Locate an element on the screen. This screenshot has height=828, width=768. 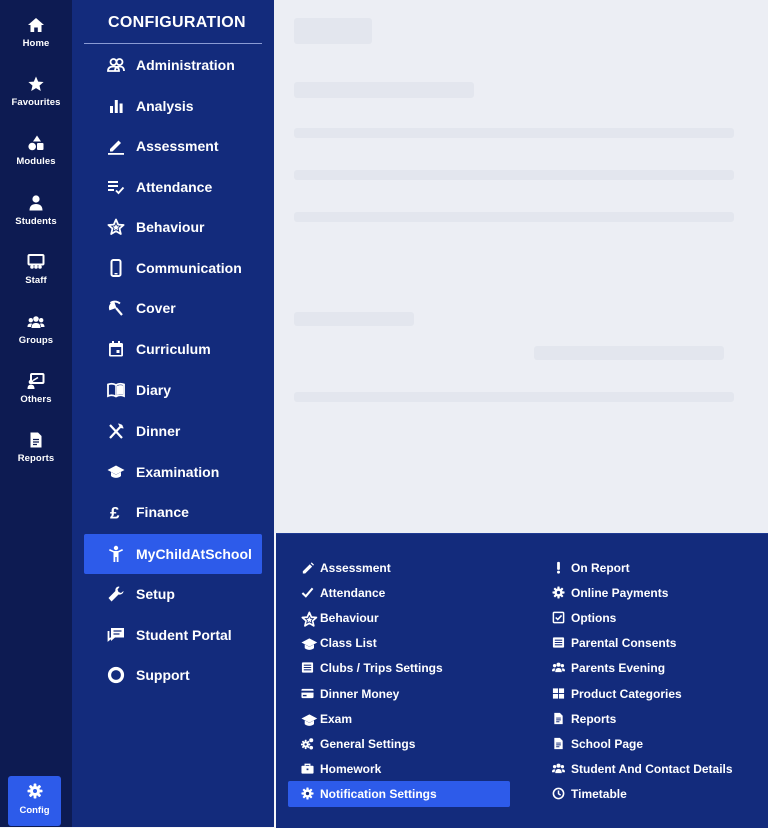
flyout-item-behaviour: Behaviour is located at coordinates (406, 618).